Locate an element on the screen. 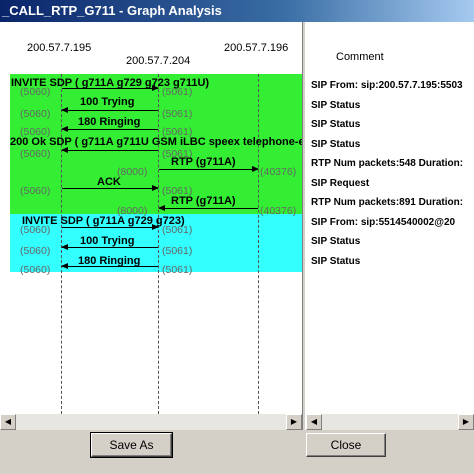  flow-label: ACK is located at coordinates (109, 182).